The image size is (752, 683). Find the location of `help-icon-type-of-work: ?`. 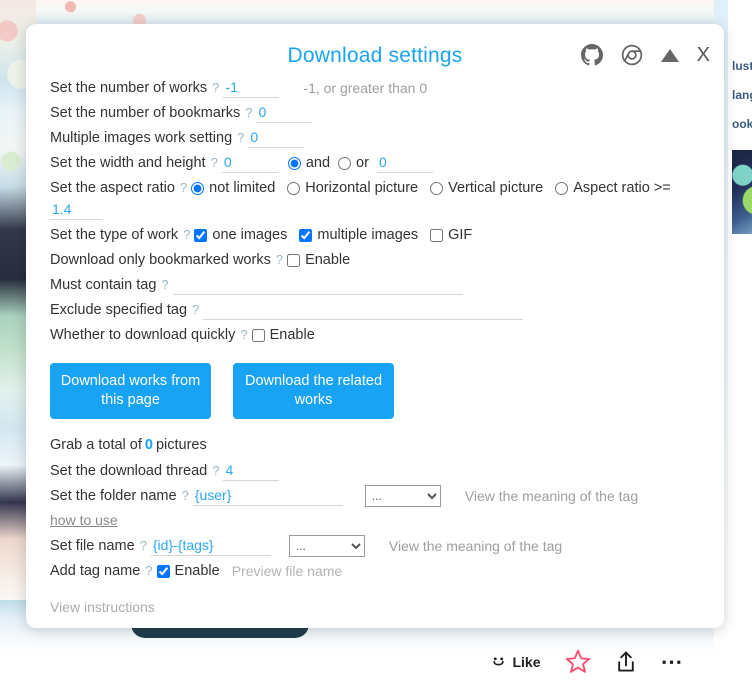

help-icon-type-of-work: ? is located at coordinates (186, 235).